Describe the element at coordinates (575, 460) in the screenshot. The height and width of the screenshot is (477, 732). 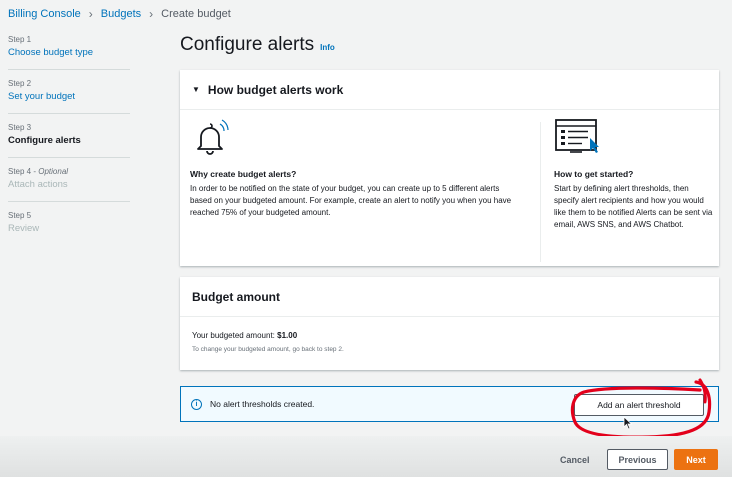
I see `cancel-button: Cancel` at that location.